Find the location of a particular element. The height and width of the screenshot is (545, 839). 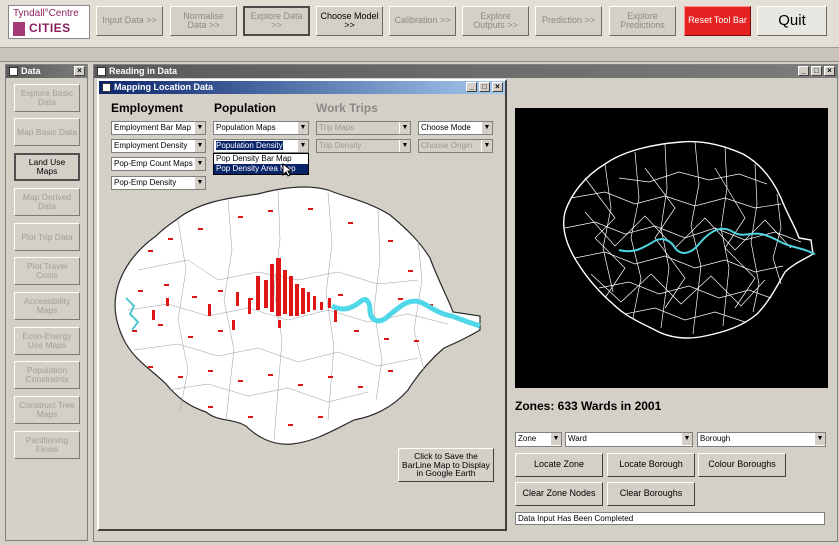

population-maps-select: Population Maps ▼ is located at coordinates (261, 128).